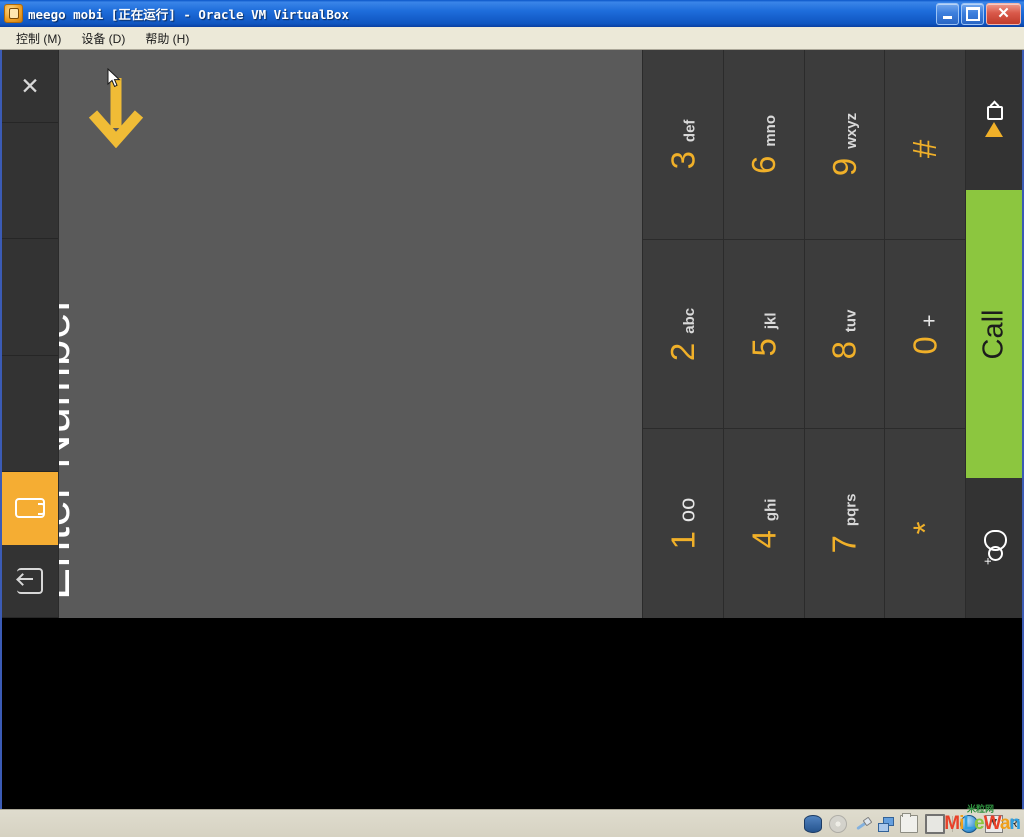 Image resolution: width=1024 pixels, height=837 pixels. I want to click on key-letters: pqrs, so click(851, 510).